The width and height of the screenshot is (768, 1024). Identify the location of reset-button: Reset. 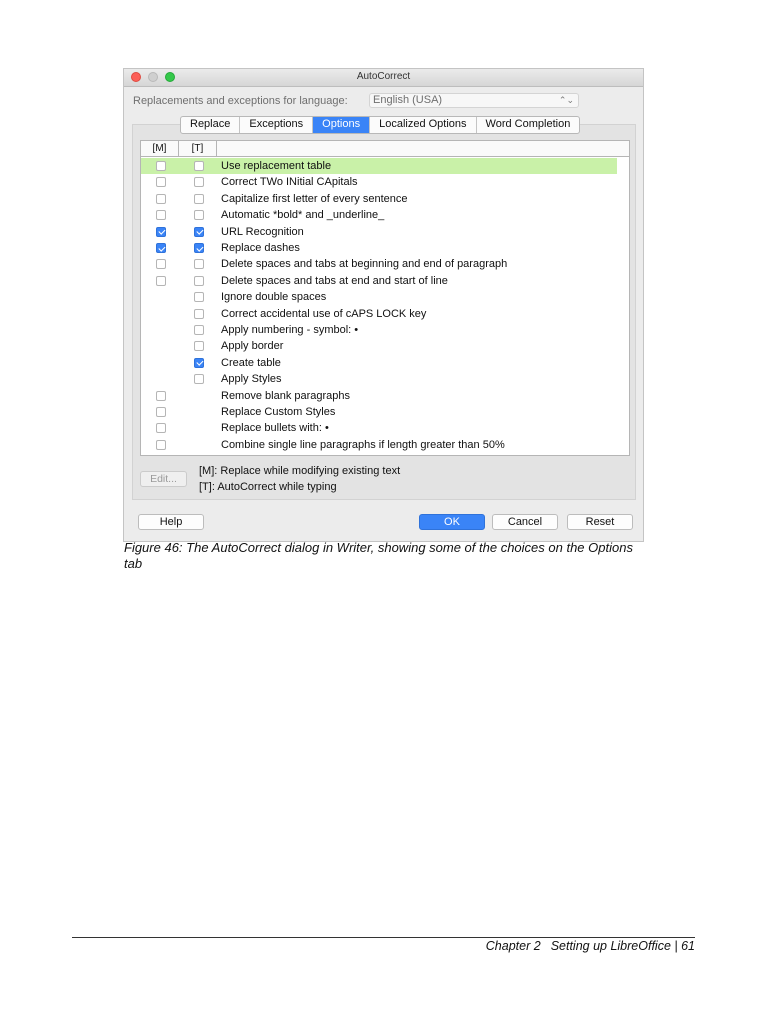
(600, 522).